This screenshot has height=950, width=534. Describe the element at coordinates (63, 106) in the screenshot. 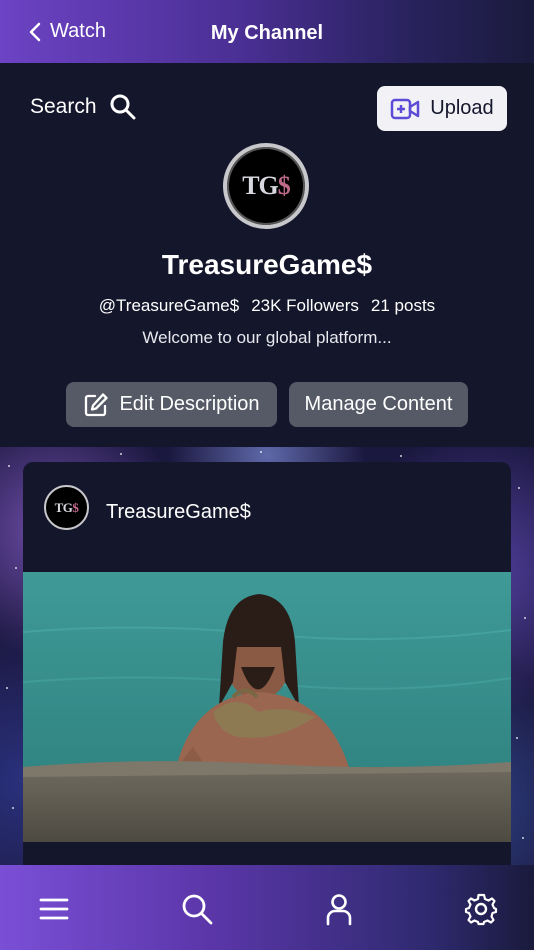

I see `search-label: Search` at that location.